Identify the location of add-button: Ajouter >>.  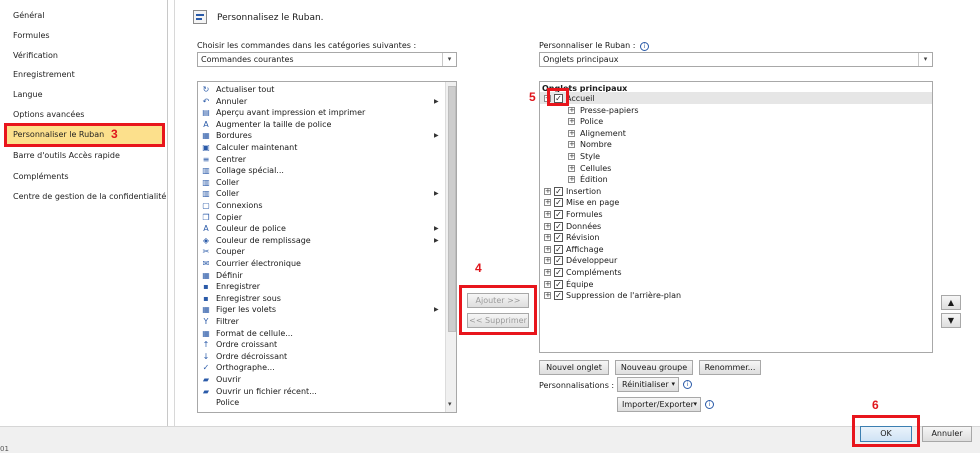
(498, 300).